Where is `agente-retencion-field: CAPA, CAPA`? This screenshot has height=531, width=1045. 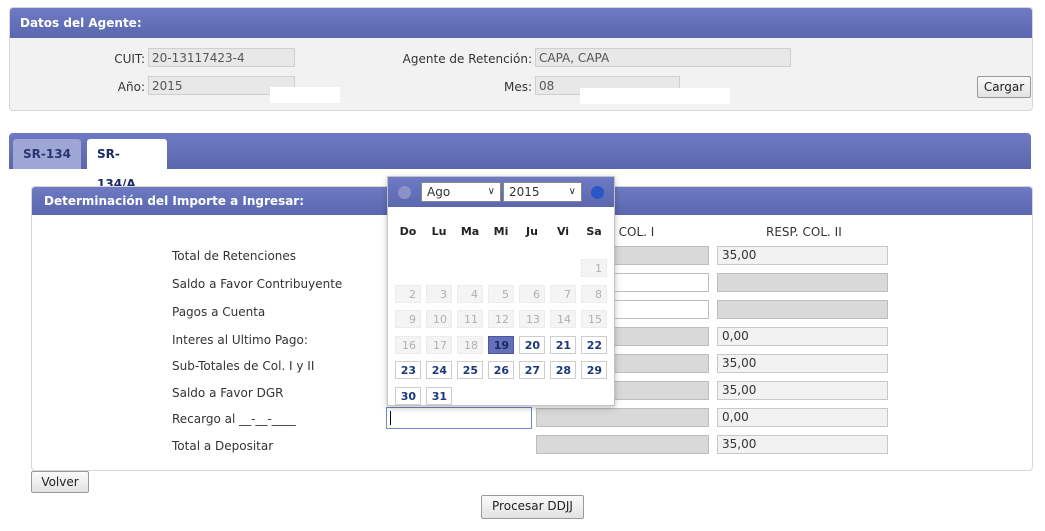 agente-retencion-field: CAPA, CAPA is located at coordinates (663, 57).